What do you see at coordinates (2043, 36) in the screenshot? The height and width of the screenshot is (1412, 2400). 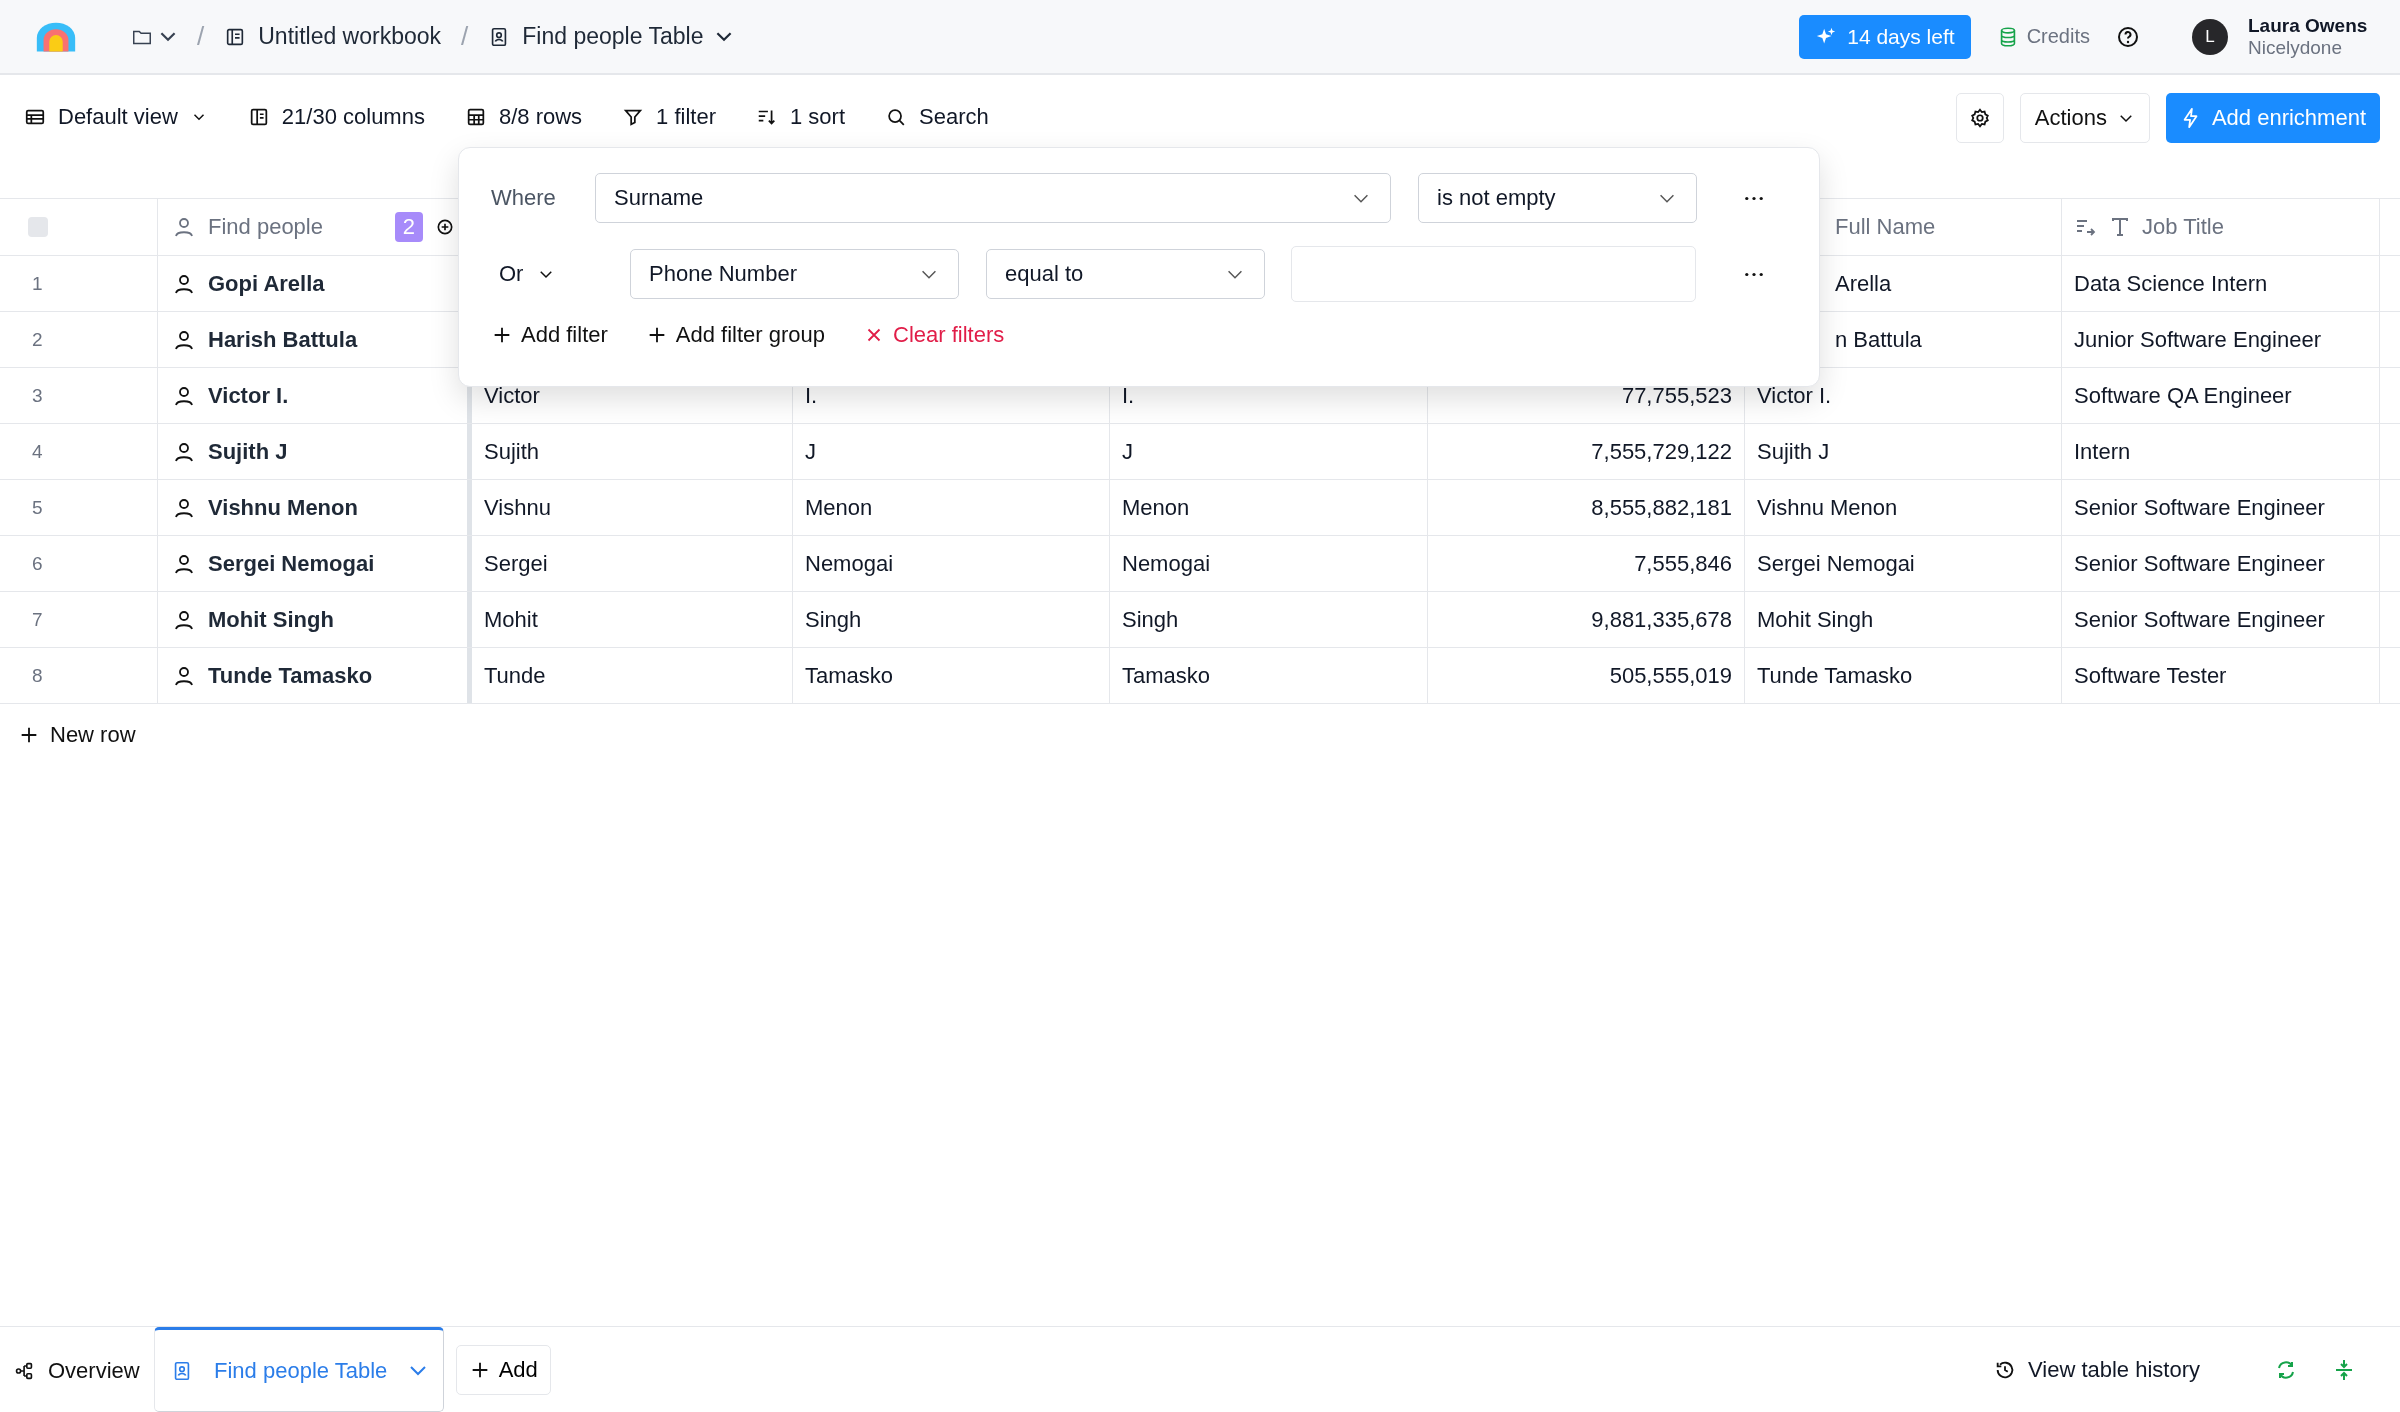 I see `credits-button: Credits` at bounding box center [2043, 36].